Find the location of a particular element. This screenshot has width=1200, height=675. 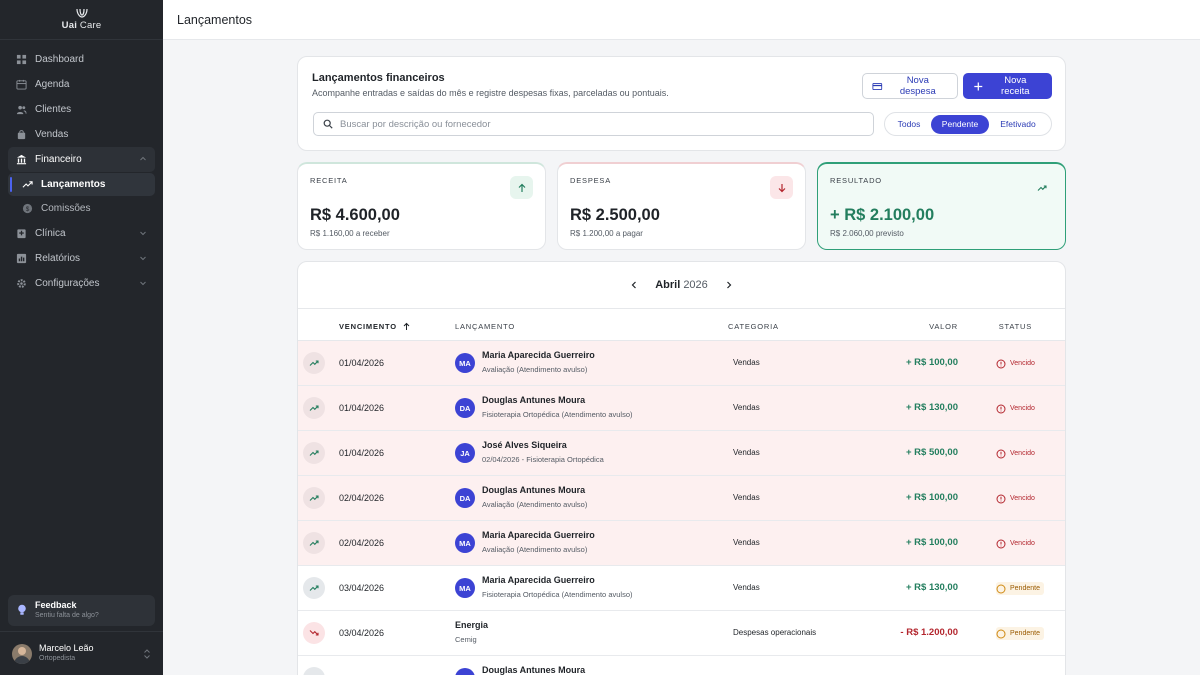

search-input is located at coordinates (600, 124).